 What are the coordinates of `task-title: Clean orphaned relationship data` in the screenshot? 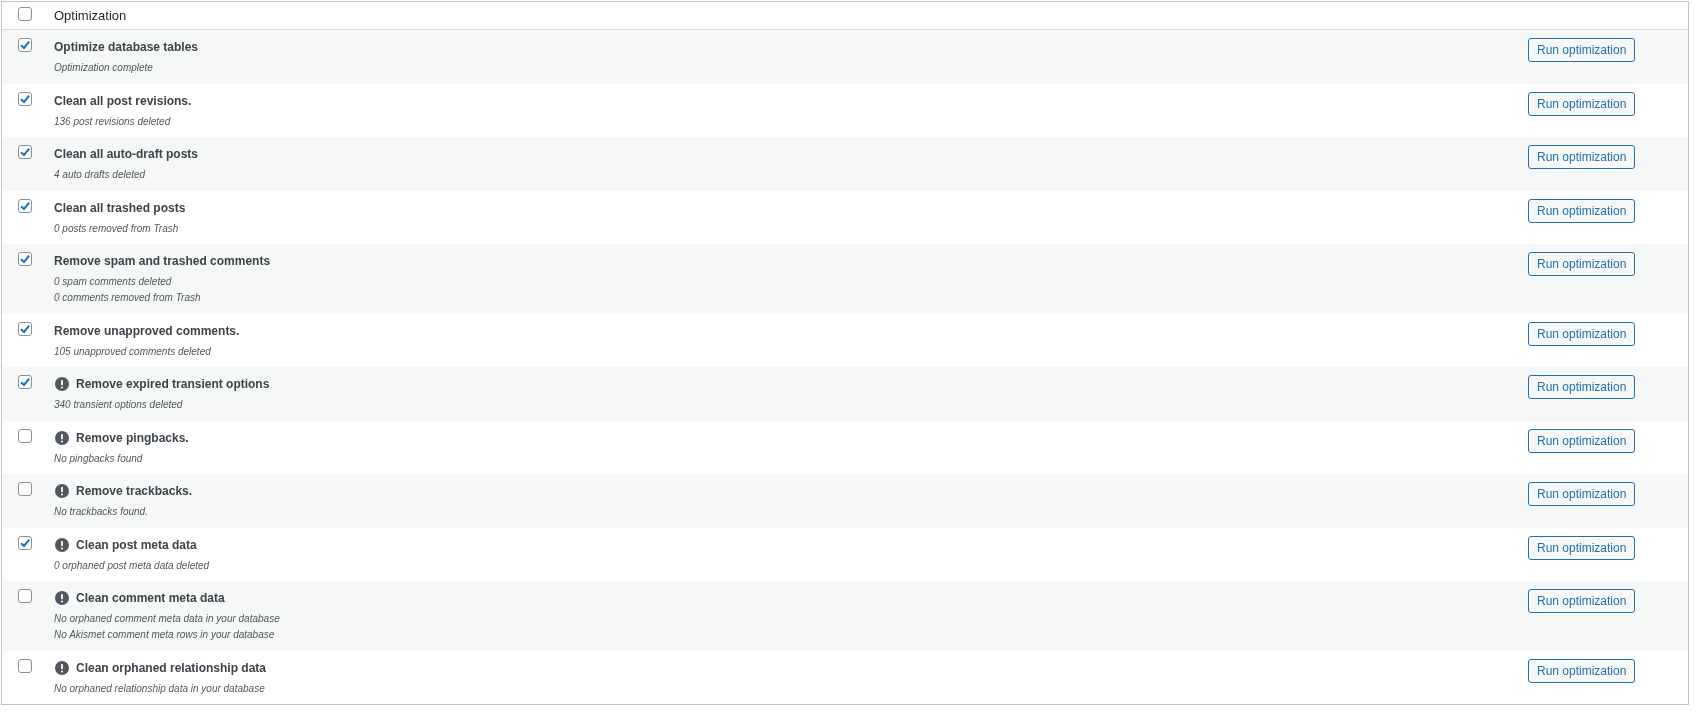 It's located at (171, 668).